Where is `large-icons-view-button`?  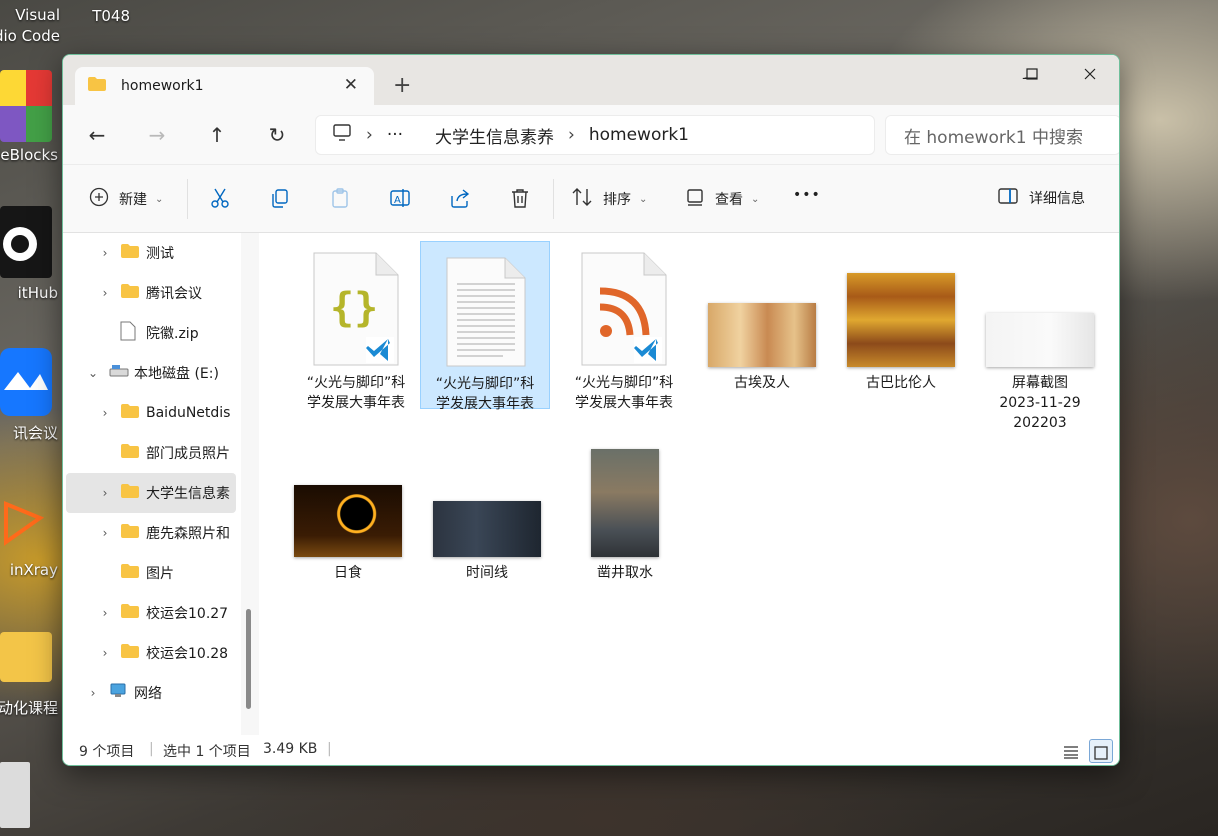 large-icons-view-button is located at coordinates (1101, 751).